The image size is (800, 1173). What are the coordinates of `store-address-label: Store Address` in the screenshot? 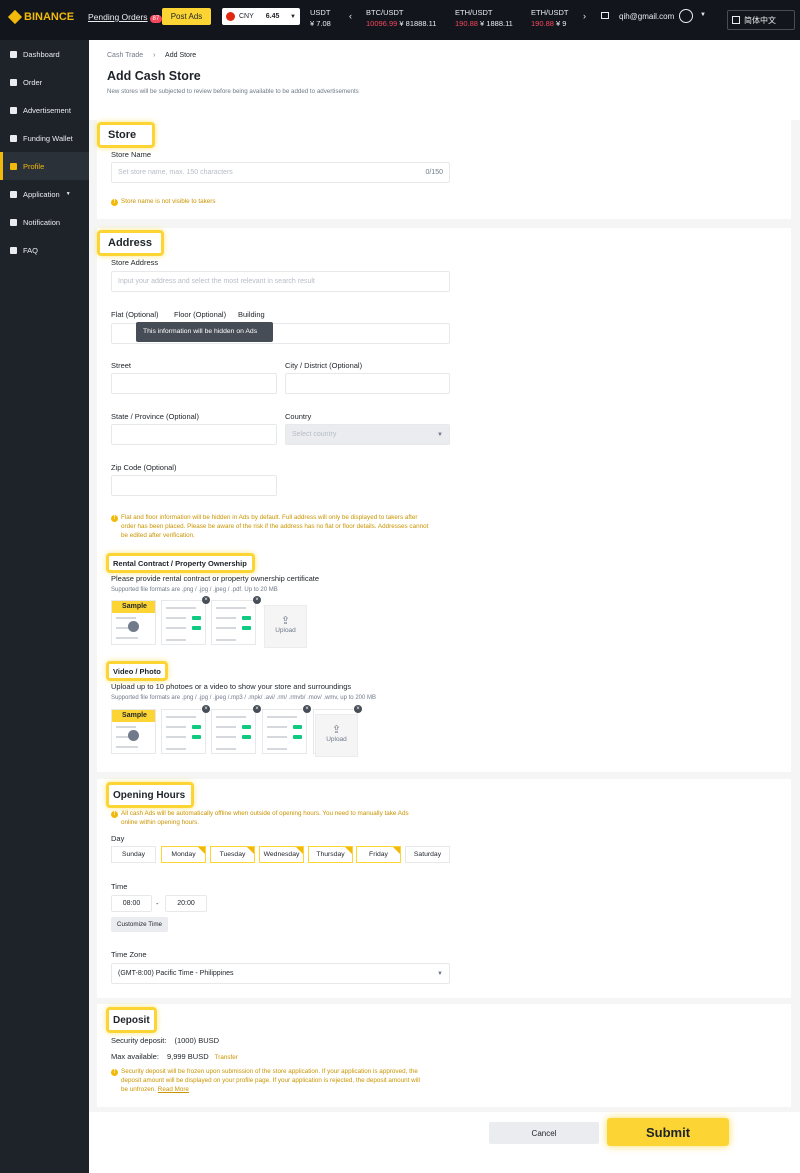 It's located at (135, 262).